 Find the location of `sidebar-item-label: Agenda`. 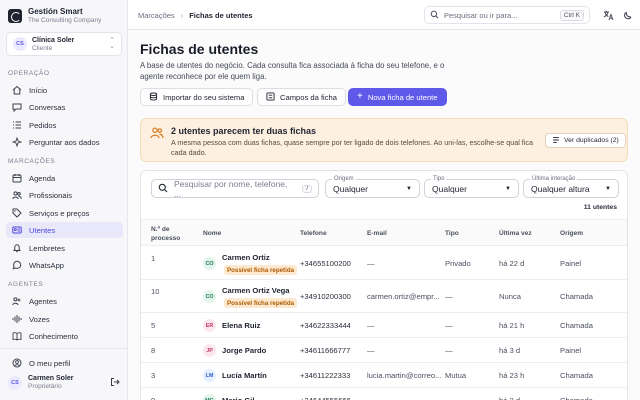

sidebar-item-label: Agenda is located at coordinates (42, 178).